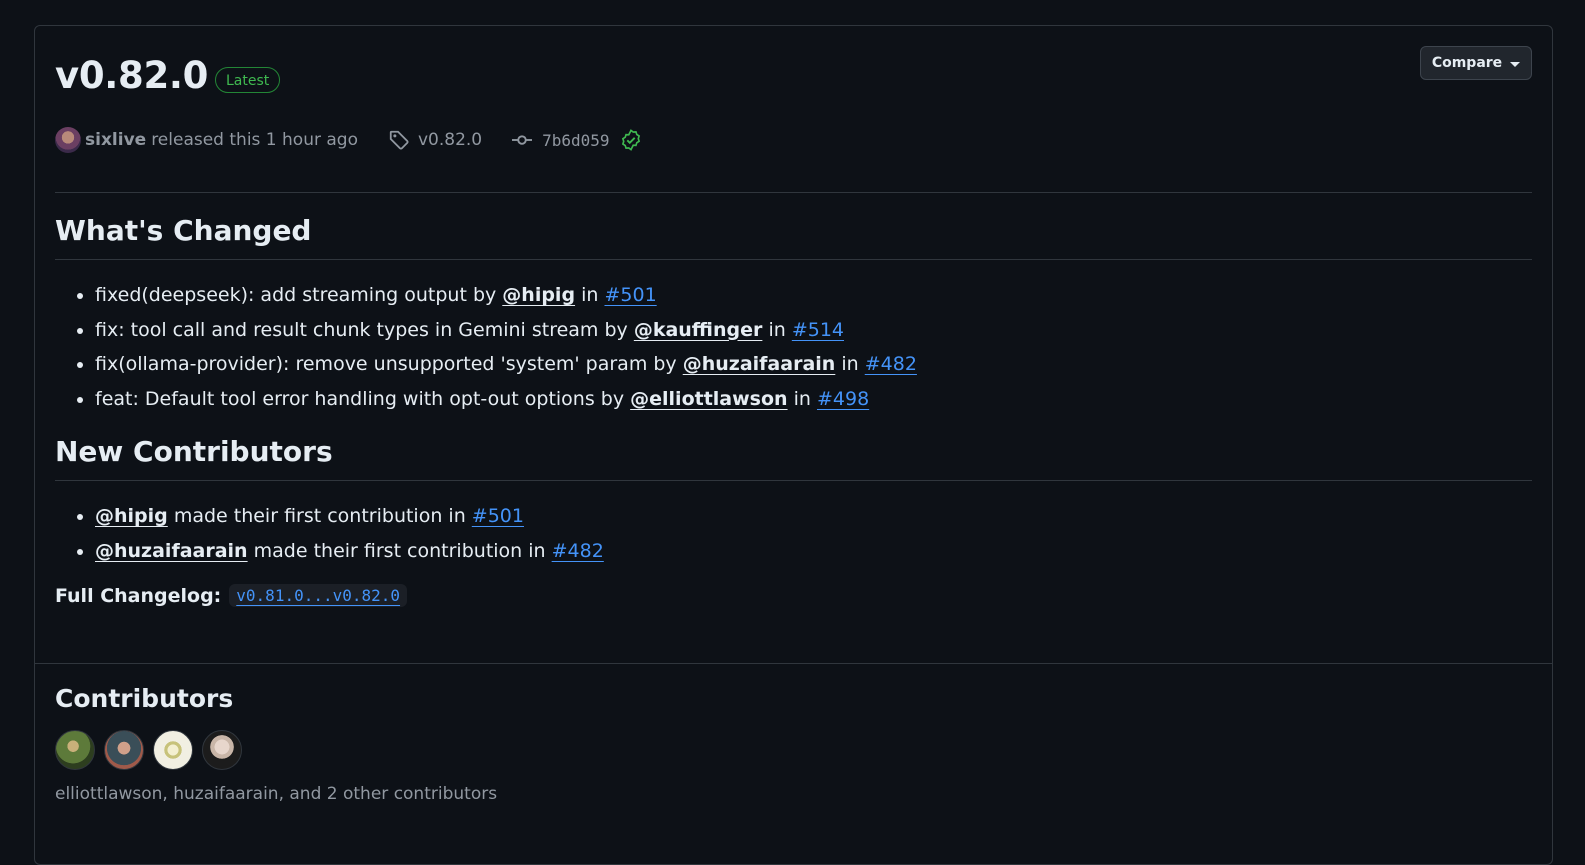 The width and height of the screenshot is (1585, 865). What do you see at coordinates (115, 140) in the screenshot?
I see `author-name: sixlive` at bounding box center [115, 140].